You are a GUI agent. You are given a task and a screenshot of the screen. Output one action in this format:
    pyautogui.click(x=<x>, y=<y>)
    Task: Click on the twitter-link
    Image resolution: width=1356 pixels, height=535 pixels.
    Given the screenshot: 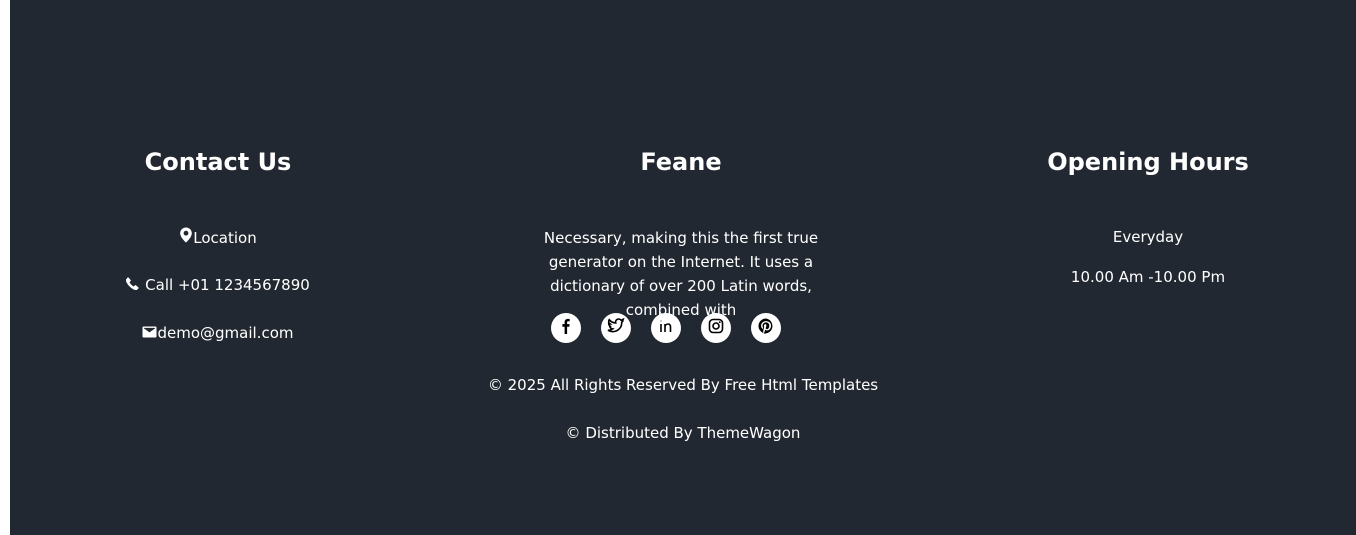 What is the action you would take?
    pyautogui.click(x=616, y=328)
    